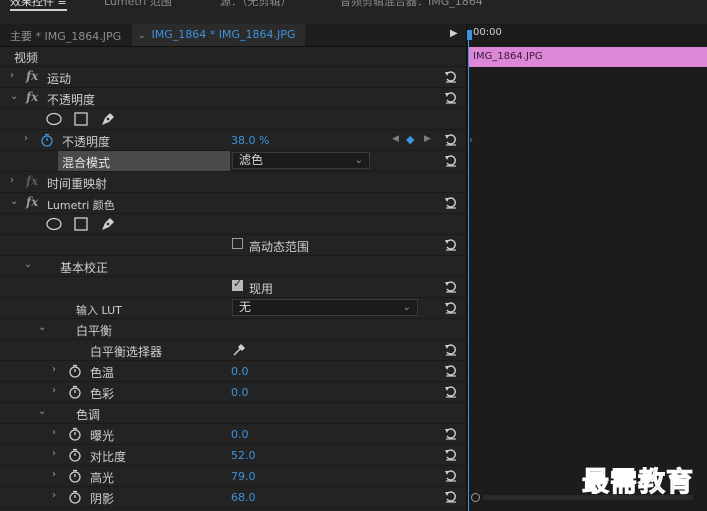 The width and height of the screenshot is (707, 511). I want to click on temperature-value: 0.0, so click(240, 371).